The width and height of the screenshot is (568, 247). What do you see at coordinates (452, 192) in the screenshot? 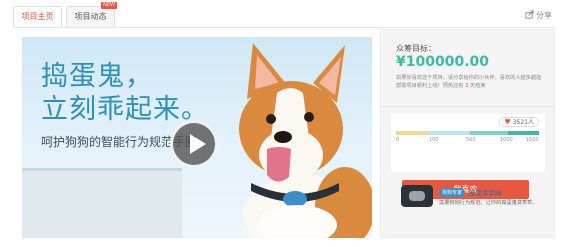
I see `brand-badge: 狗狗专家` at bounding box center [452, 192].